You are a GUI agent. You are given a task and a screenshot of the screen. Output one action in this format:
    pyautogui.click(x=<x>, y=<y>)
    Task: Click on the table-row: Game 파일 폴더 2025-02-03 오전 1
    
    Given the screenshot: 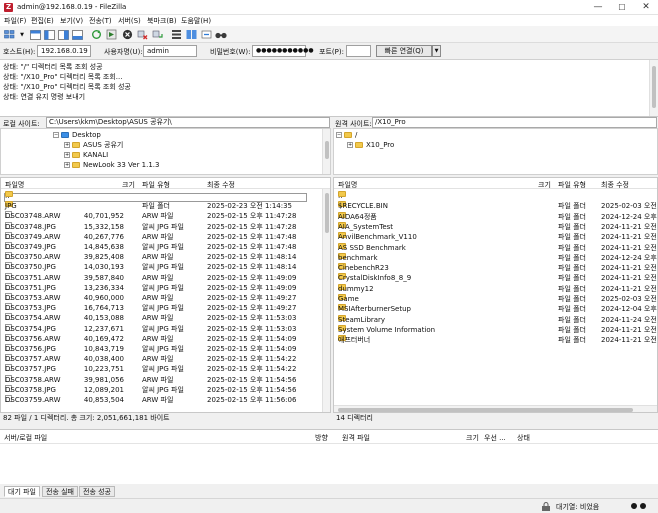 What is the action you would take?
    pyautogui.click(x=495, y=299)
    